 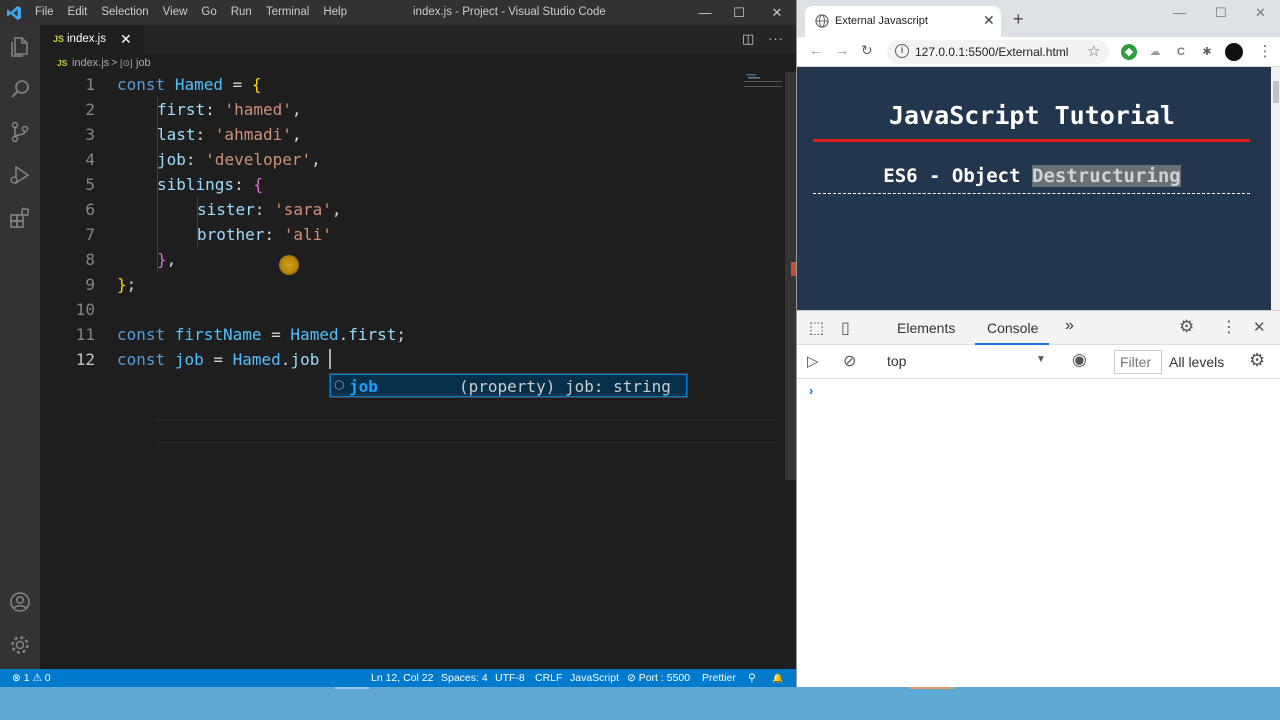 What do you see at coordinates (418, 63) in the screenshot?
I see `breadcrumb: JS index.js > [⊙] job` at bounding box center [418, 63].